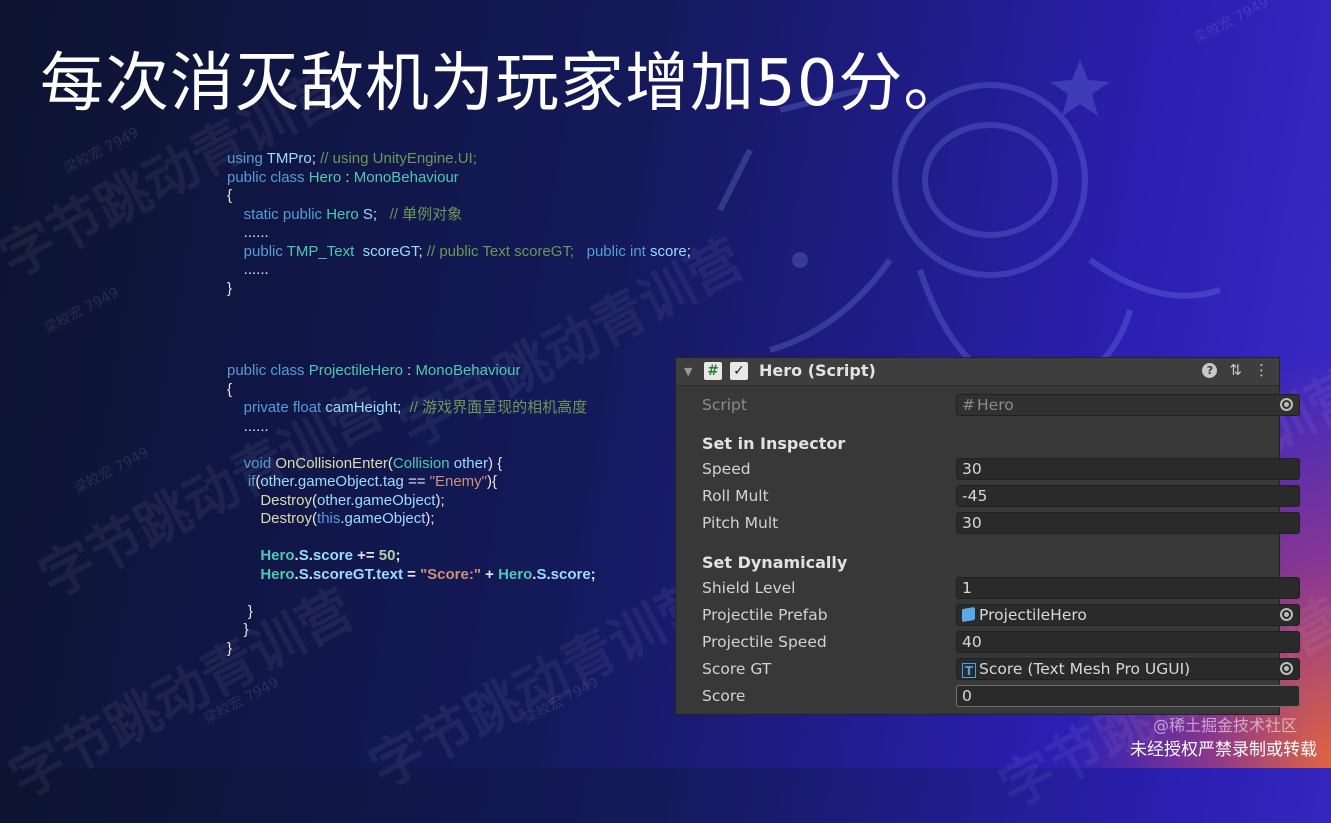 The width and height of the screenshot is (1331, 823). What do you see at coordinates (749, 588) in the screenshot?
I see `shield-level-label: Shield Level` at bounding box center [749, 588].